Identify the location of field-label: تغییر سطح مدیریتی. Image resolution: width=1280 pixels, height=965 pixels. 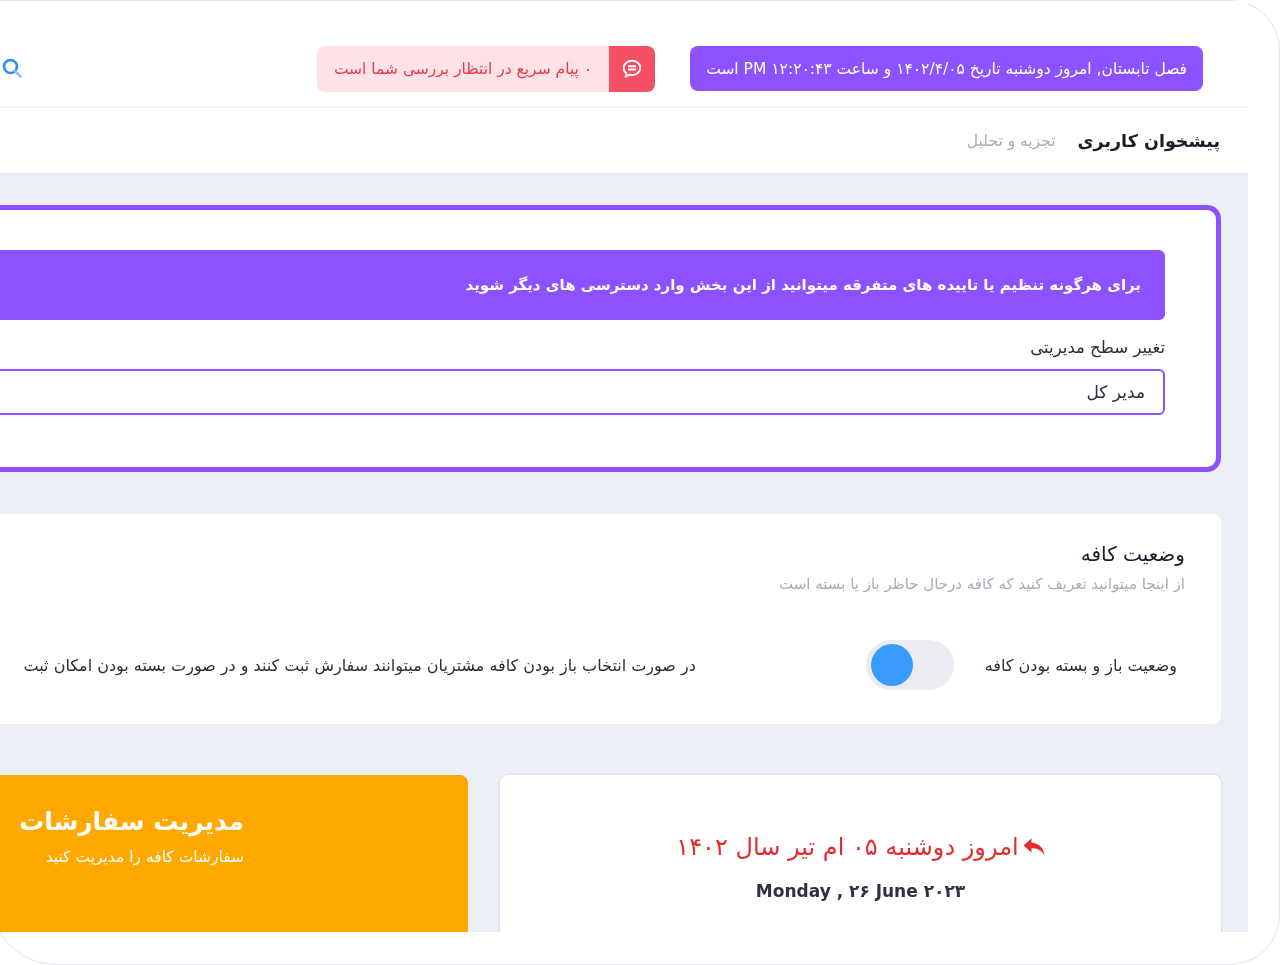
(1097, 347).